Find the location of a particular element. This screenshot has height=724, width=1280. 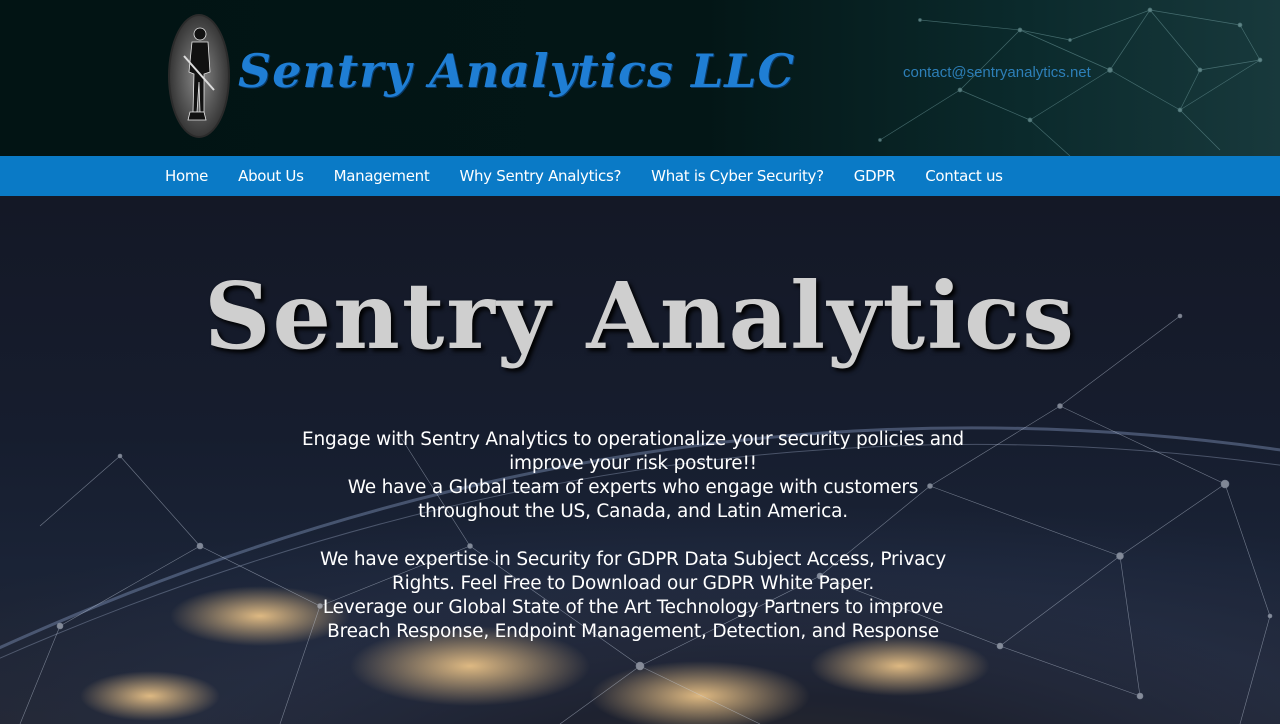

hero-title: Sentry Analytics is located at coordinates (640, 316).